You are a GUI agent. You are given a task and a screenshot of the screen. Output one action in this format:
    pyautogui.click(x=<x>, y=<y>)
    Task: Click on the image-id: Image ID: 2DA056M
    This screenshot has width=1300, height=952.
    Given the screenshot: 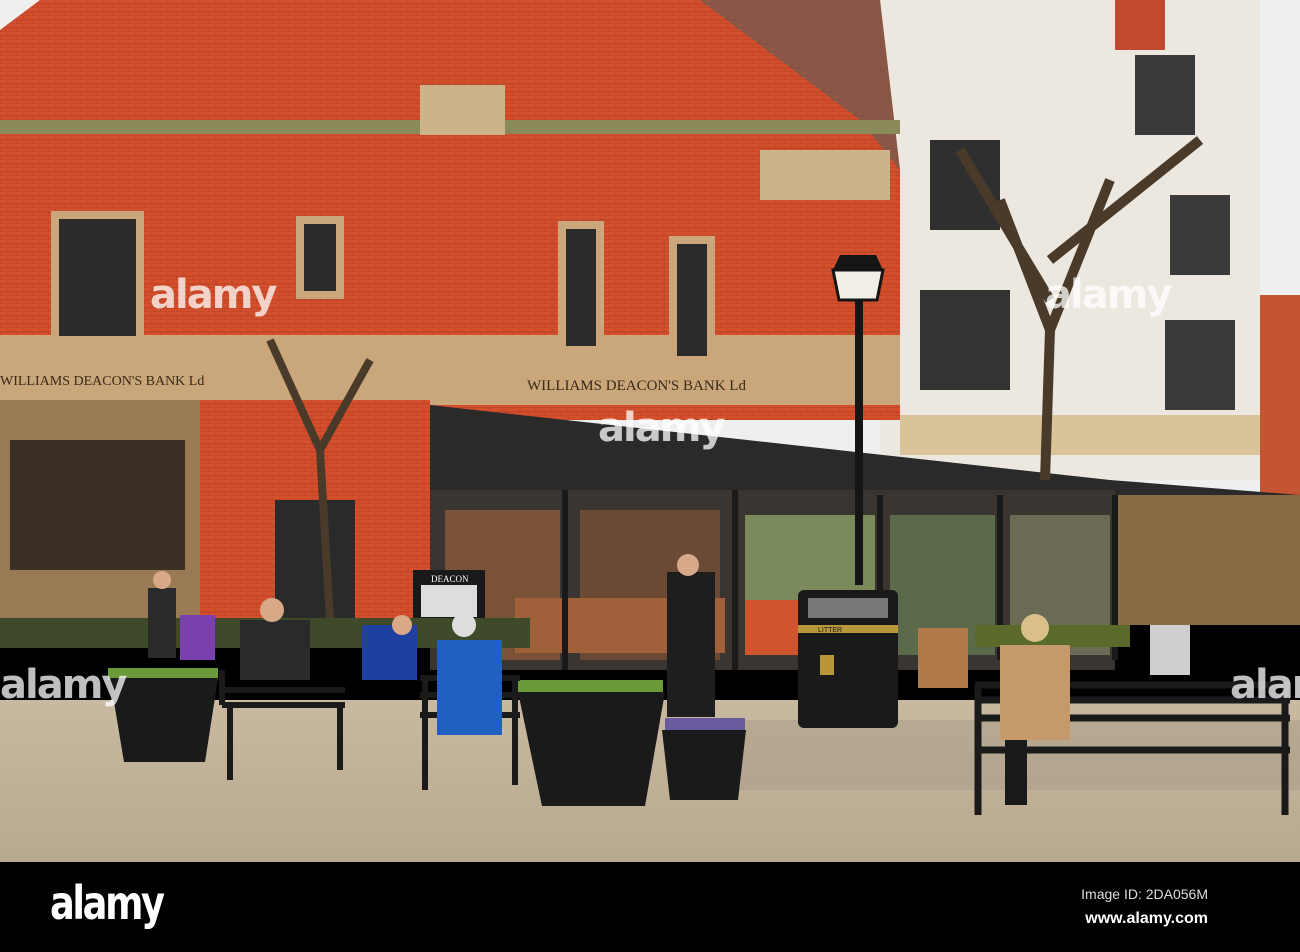 What is the action you would take?
    pyautogui.click(x=1144, y=894)
    